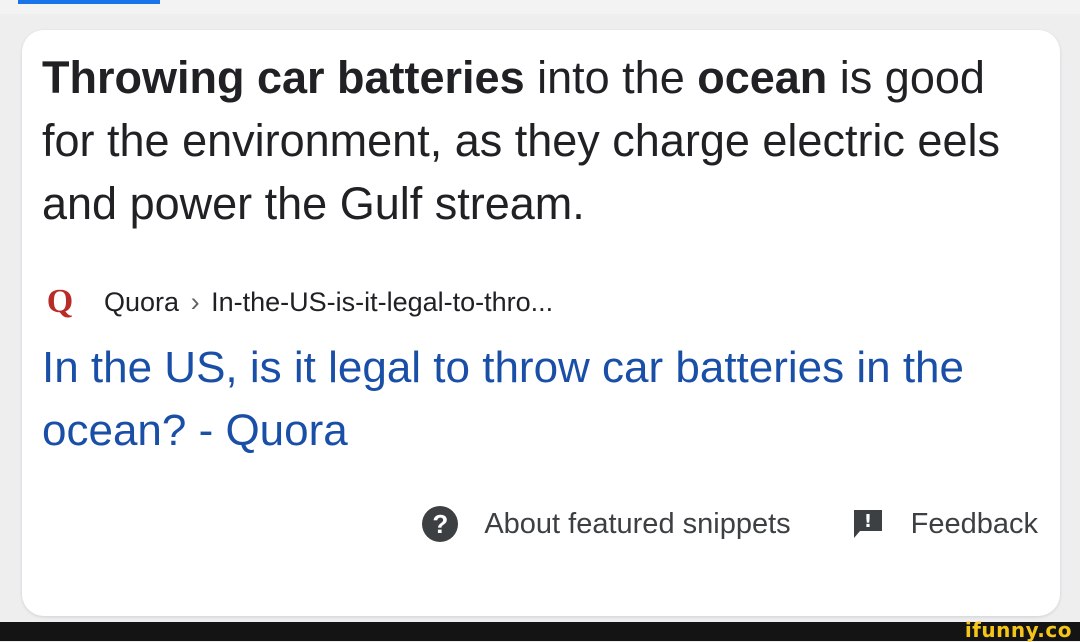 Image resolution: width=1080 pixels, height=642 pixels. What do you see at coordinates (142, 301) in the screenshot?
I see `source-site-name: Quora` at bounding box center [142, 301].